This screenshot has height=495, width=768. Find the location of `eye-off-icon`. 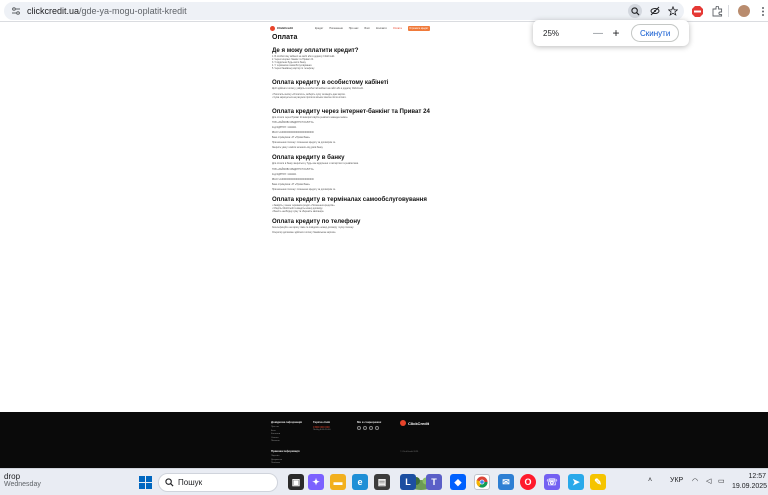

eye-off-icon is located at coordinates (655, 11).